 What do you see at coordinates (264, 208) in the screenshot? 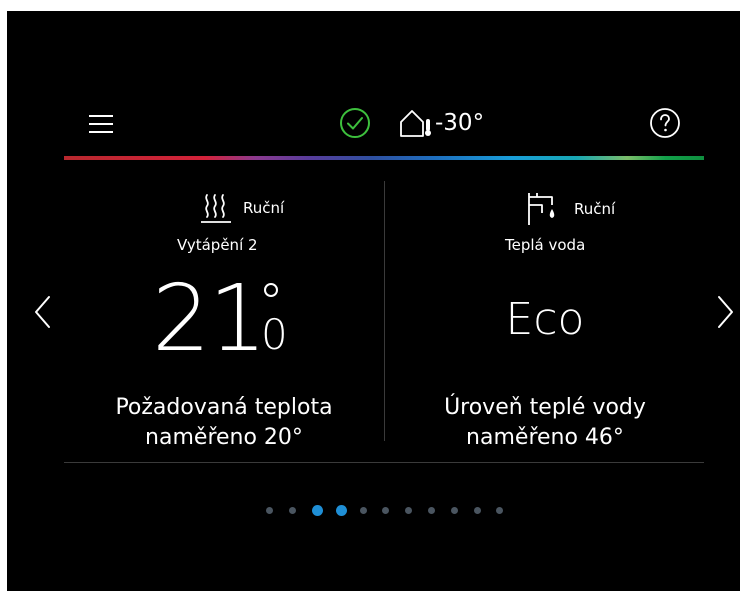
I see `heating-mode-label: Ruční` at bounding box center [264, 208].